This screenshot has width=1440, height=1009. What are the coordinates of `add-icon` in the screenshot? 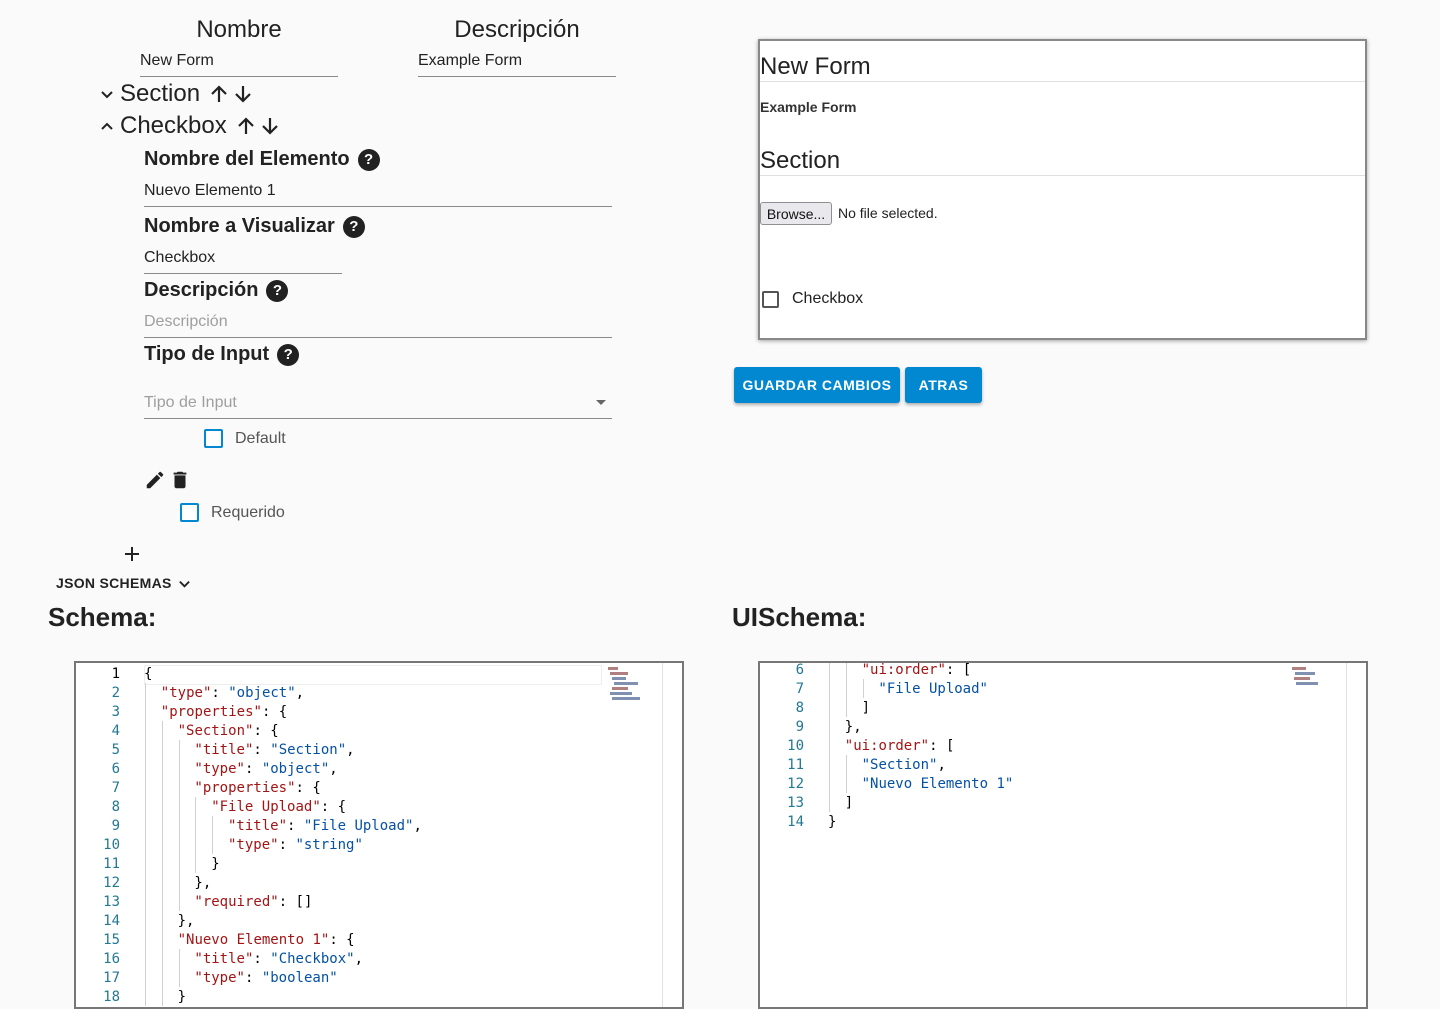 It's located at (132, 554).